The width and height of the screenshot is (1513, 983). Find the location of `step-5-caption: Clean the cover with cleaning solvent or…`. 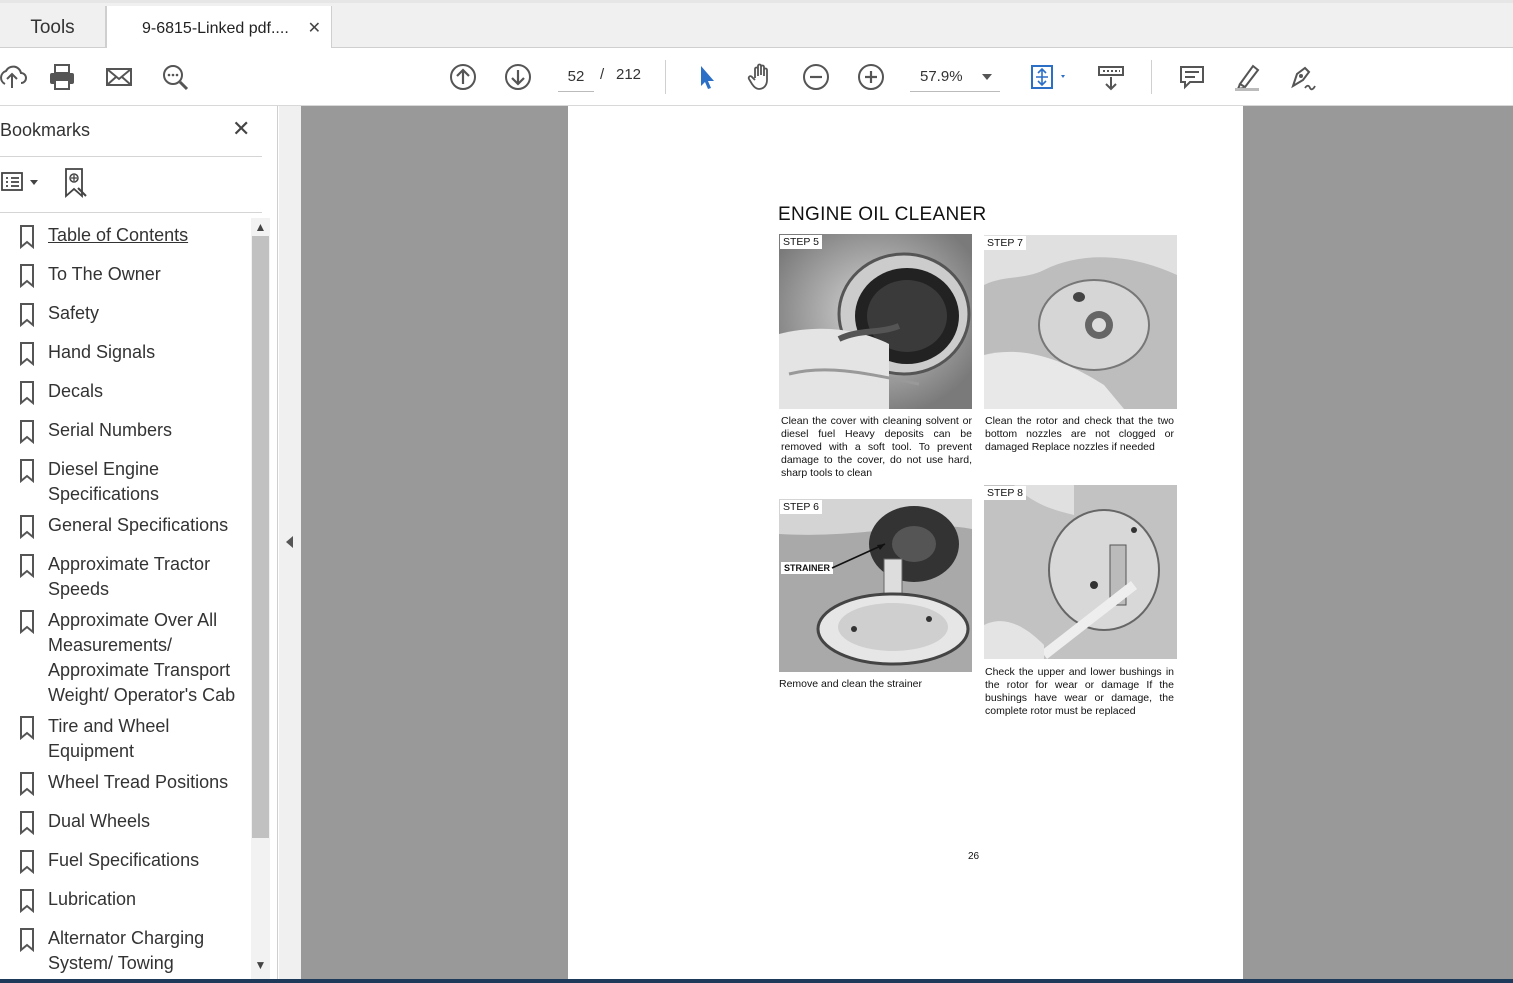

step-5-caption: Clean the cover with cleaning solvent or… is located at coordinates (876, 447).